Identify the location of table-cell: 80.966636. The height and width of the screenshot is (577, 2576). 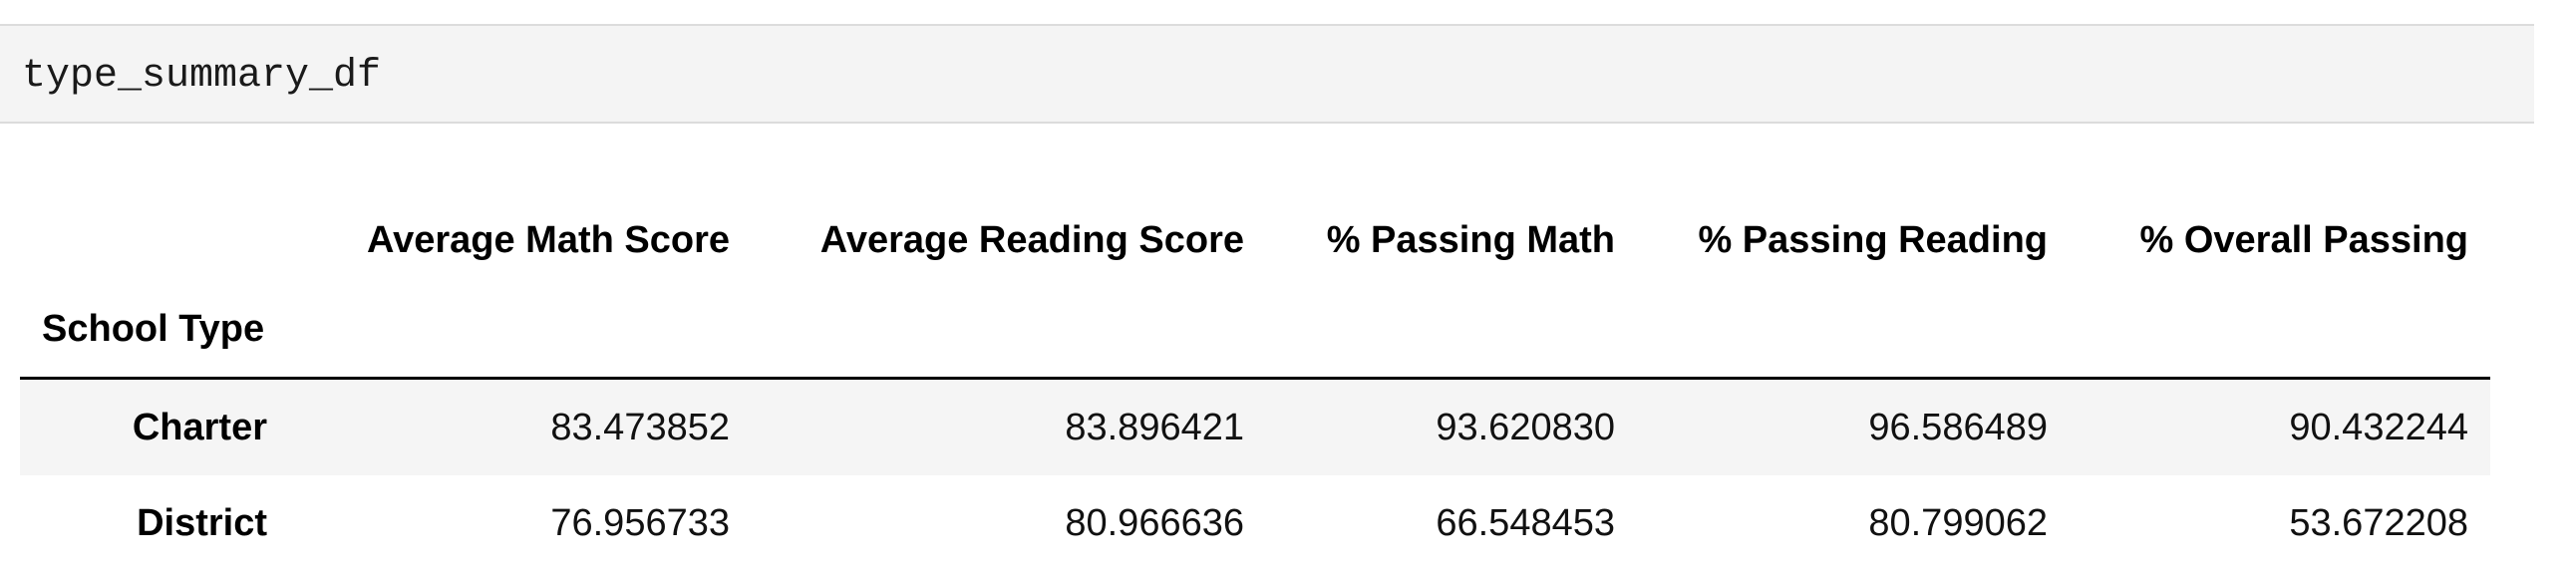
(1154, 522).